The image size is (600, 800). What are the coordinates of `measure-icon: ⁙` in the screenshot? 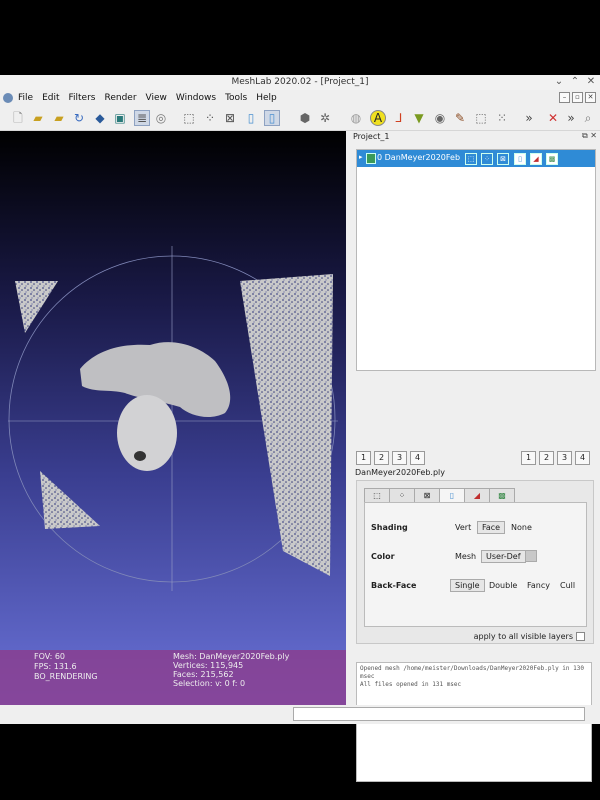 It's located at (502, 118).